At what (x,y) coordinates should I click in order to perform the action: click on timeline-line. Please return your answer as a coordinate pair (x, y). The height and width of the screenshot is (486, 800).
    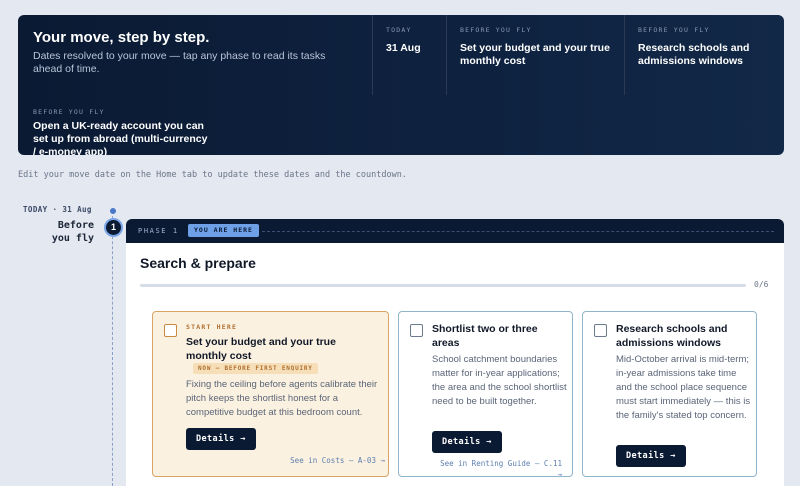
    Looking at the image, I should click on (112, 351).